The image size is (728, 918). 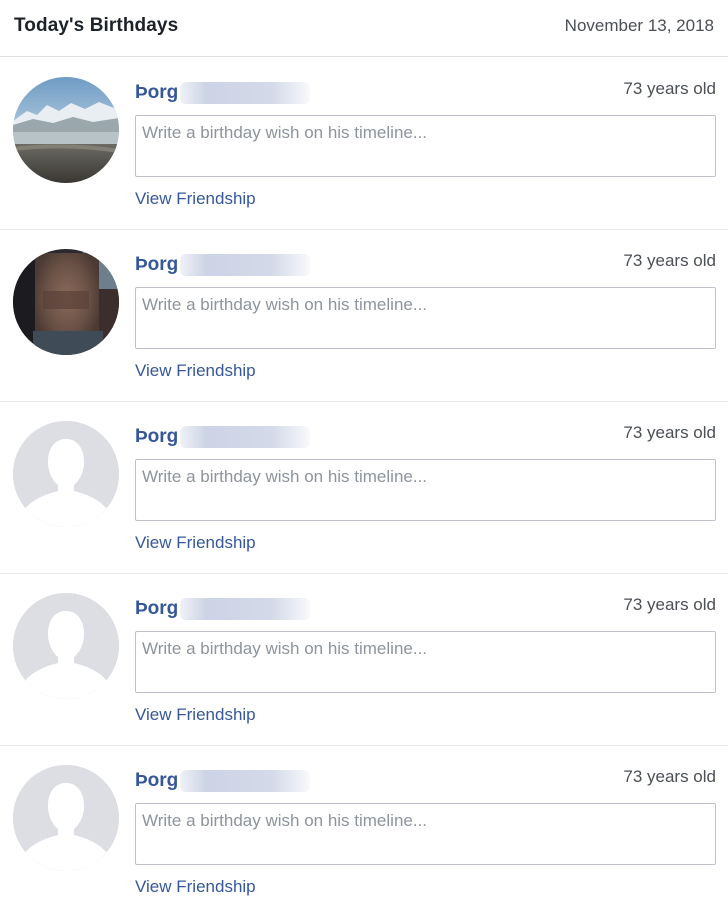 I want to click on blurred-face-photo-icon, so click(x=66, y=302).